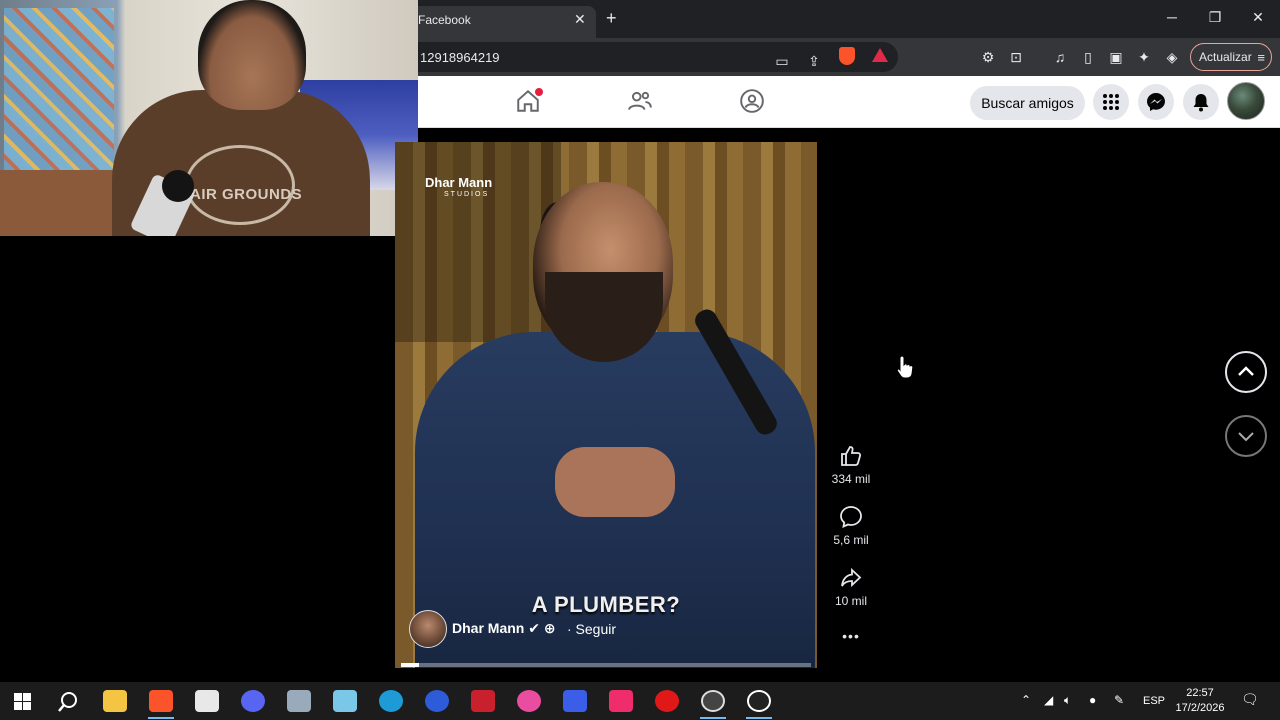 This screenshot has width=1280, height=720. Describe the element at coordinates (615, 482) in the screenshot. I see `video-man-hands` at that location.